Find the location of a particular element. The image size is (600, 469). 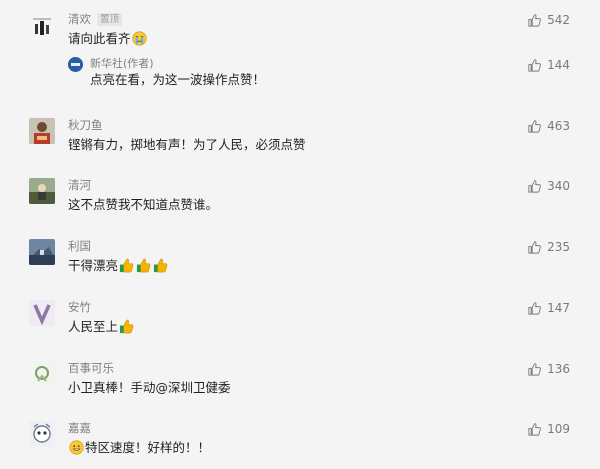

reply-text: 点亮在看，为这一波操作点赞！ is located at coordinates (178, 79).